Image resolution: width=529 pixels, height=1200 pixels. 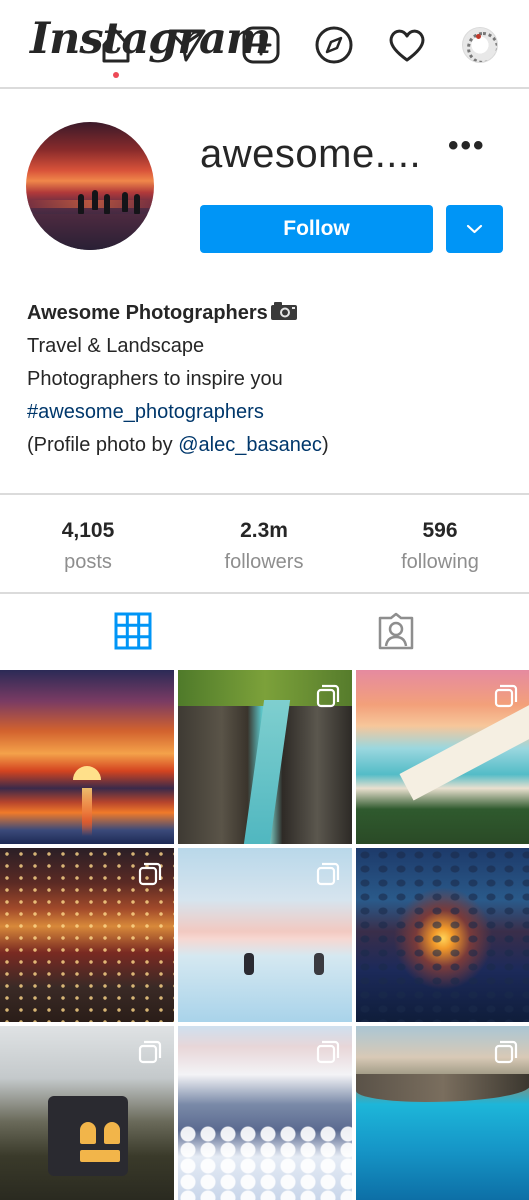 I want to click on direct-icon, so click(x=187, y=45).